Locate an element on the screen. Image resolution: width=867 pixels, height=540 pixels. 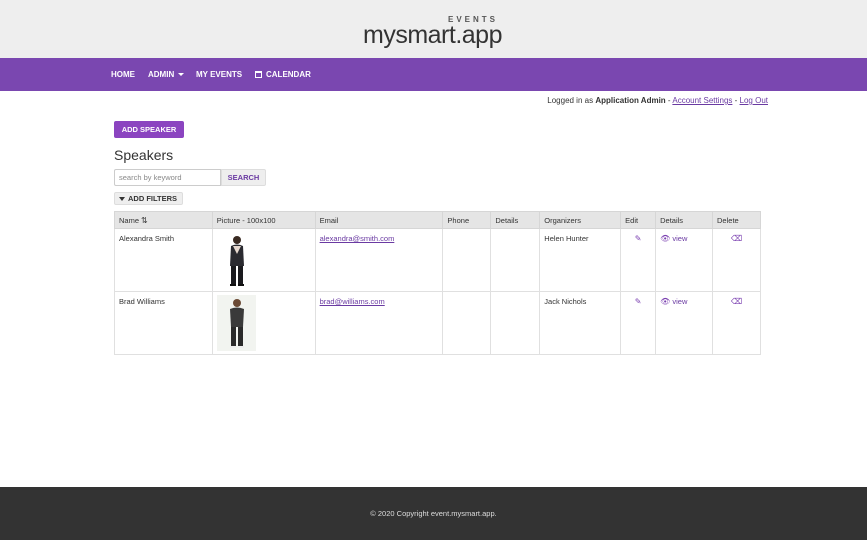
speaker-name: Brad Williams is located at coordinates (163, 323).